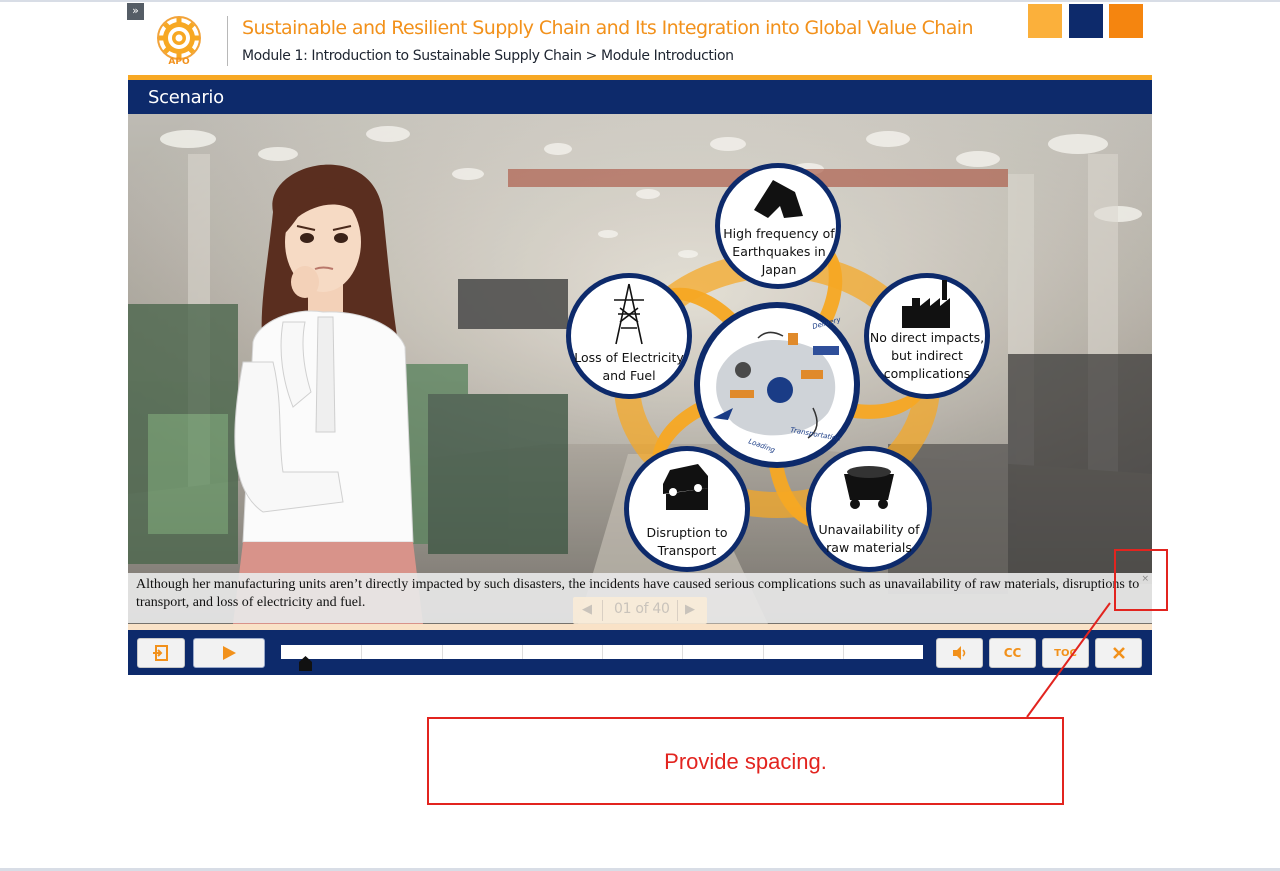 Image resolution: width=1280 pixels, height=871 pixels. Describe the element at coordinates (305, 663) in the screenshot. I see `progress-handle` at that location.